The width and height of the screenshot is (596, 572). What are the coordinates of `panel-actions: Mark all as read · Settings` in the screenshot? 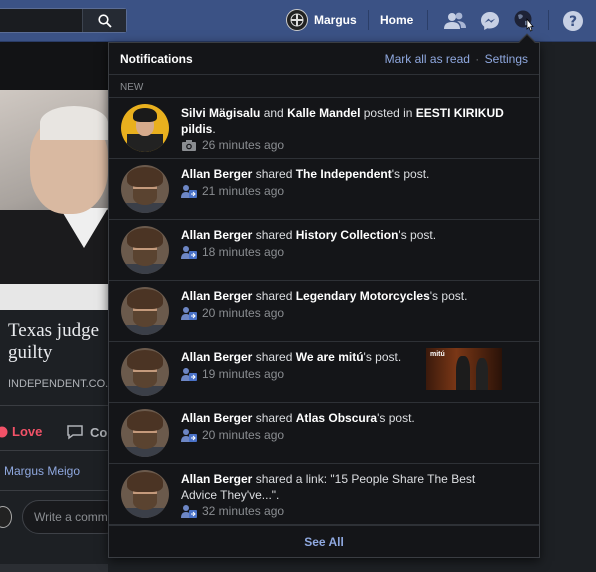 It's located at (456, 59).